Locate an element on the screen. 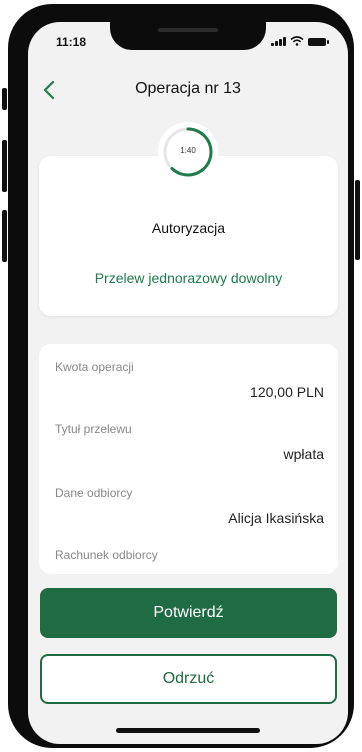  mute-switch is located at coordinates (4, 99).